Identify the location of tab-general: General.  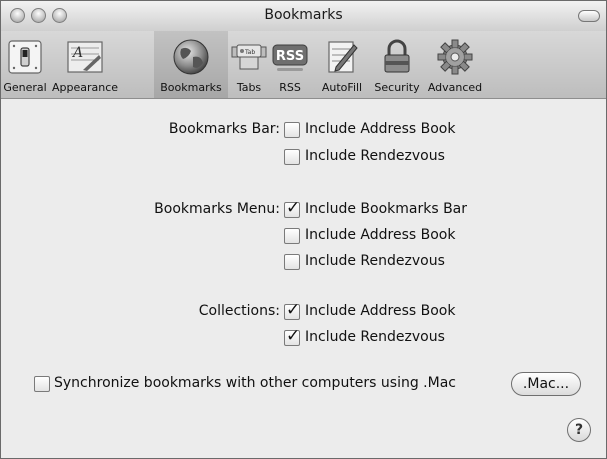
(25, 64).